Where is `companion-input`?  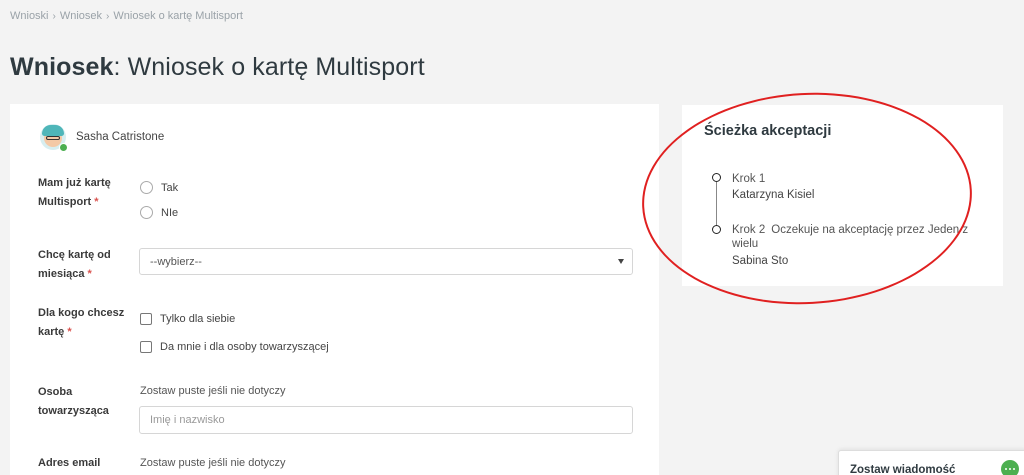 companion-input is located at coordinates (386, 420).